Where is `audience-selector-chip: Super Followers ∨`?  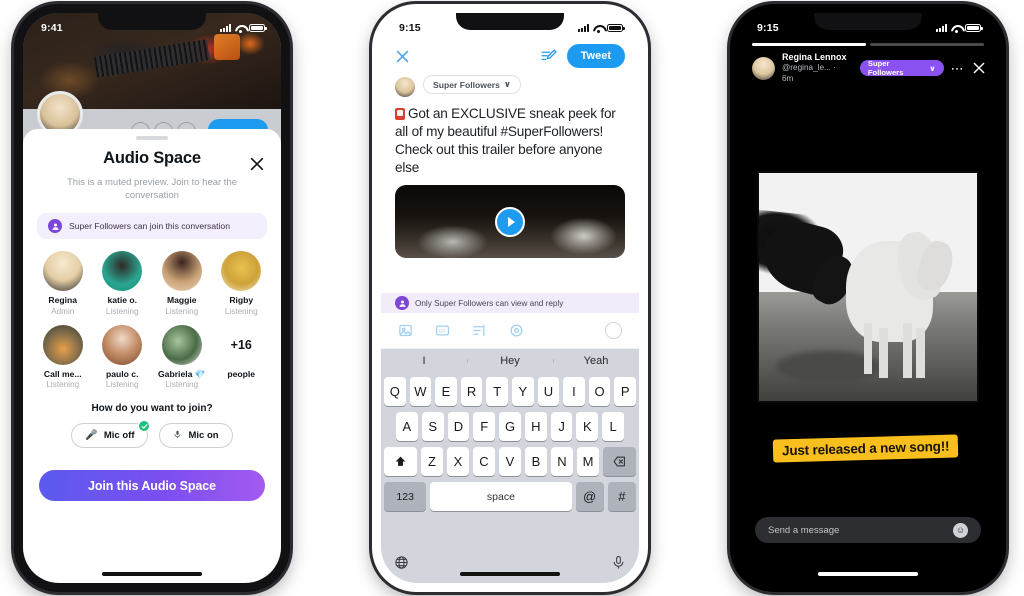 audience-selector-chip: Super Followers ∨ is located at coordinates (472, 84).